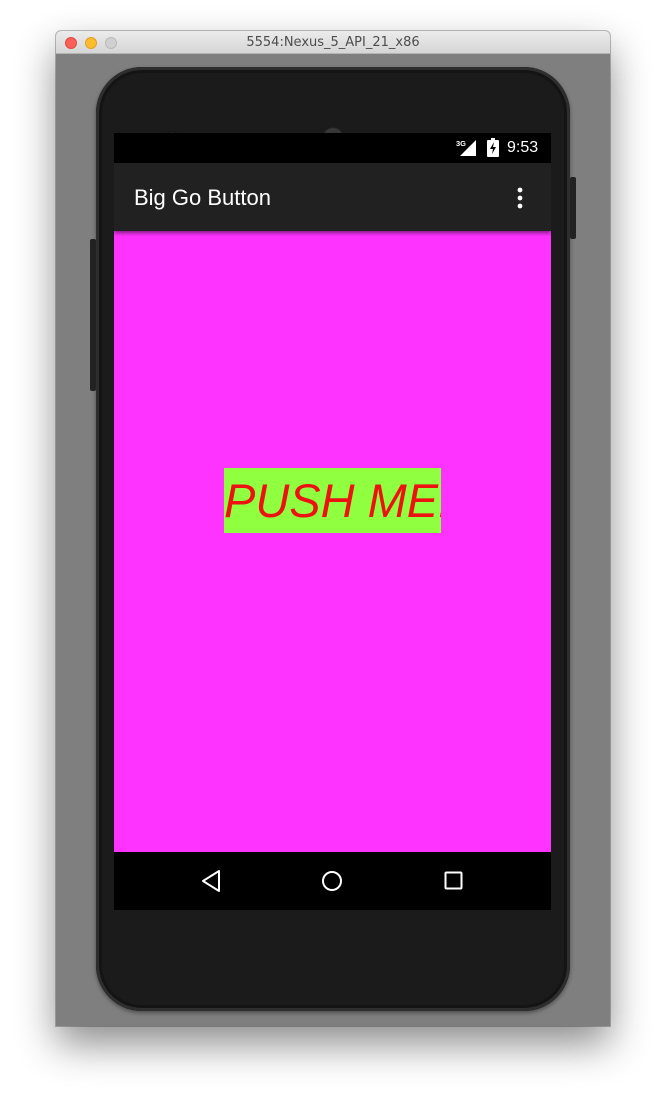  I want to click on power-button, so click(573, 208).